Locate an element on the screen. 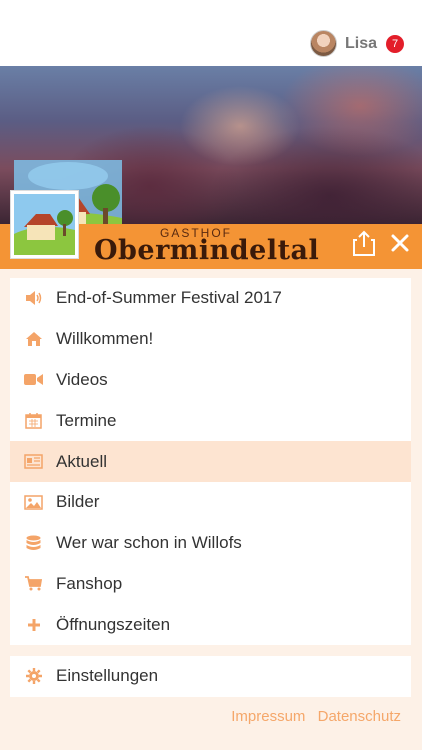 This screenshot has height=750, width=422. cart-icon is located at coordinates (33, 583).